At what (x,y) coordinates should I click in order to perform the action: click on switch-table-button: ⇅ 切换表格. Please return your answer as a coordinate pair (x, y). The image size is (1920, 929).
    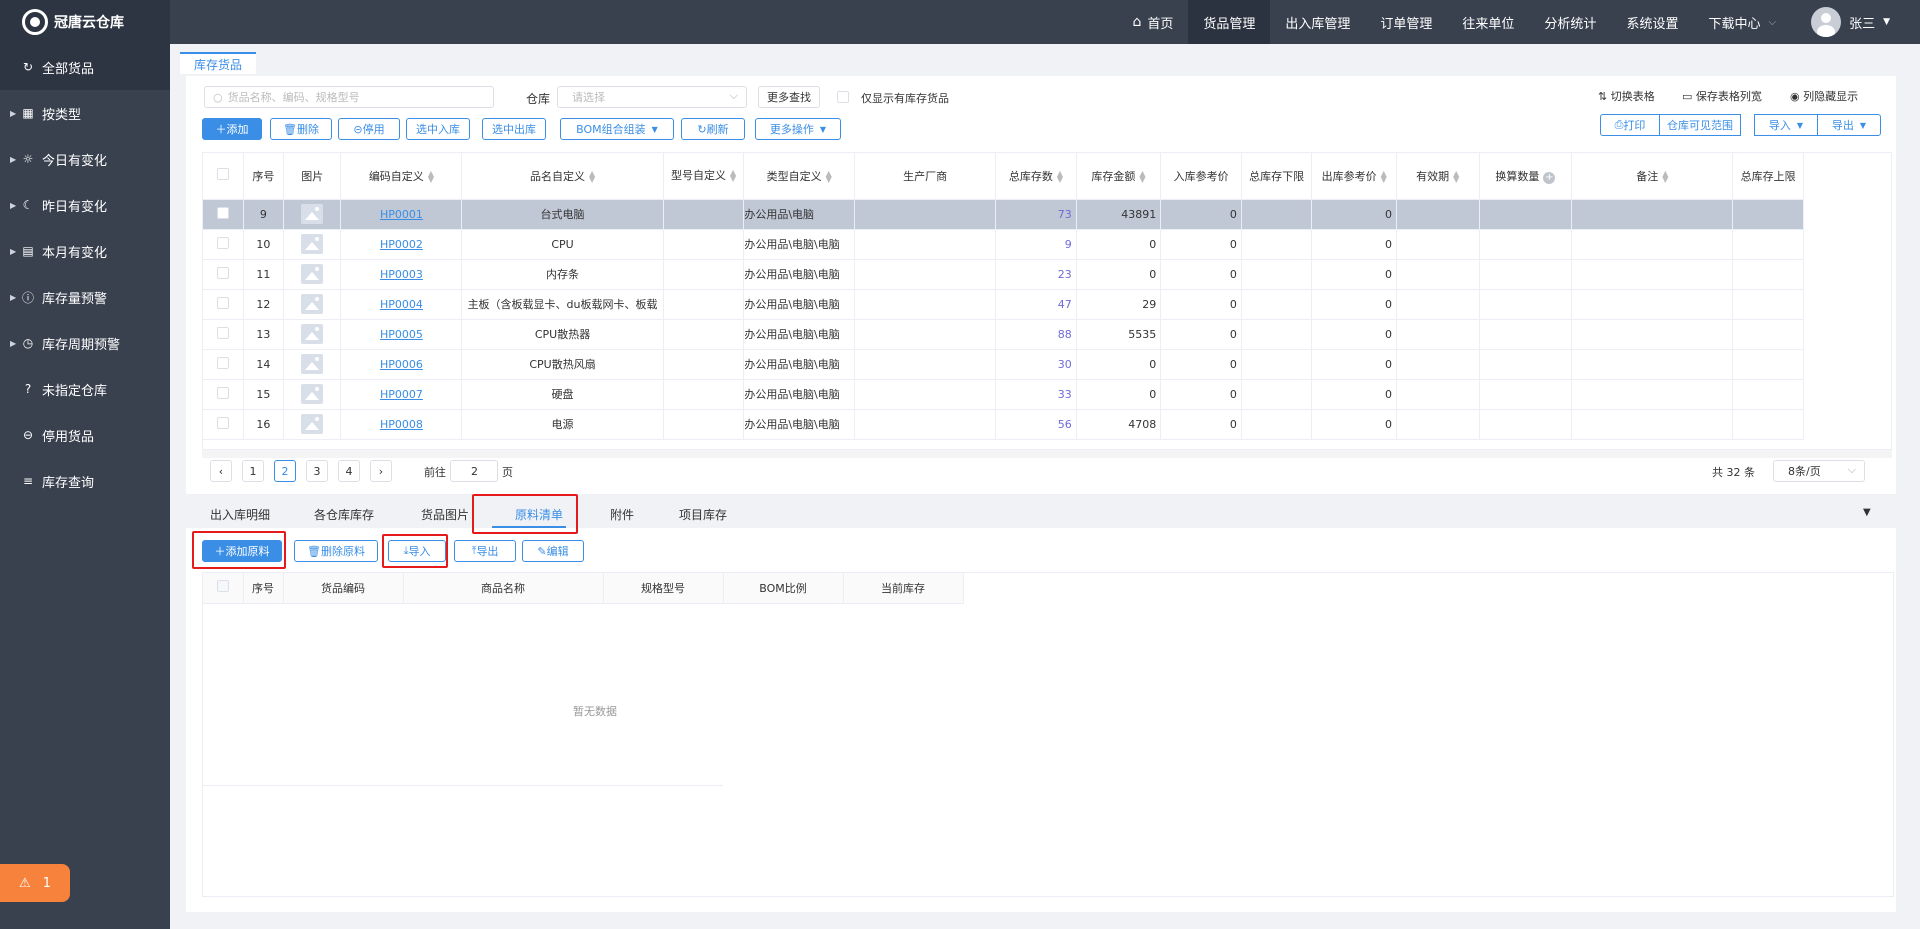
    Looking at the image, I should click on (1626, 96).